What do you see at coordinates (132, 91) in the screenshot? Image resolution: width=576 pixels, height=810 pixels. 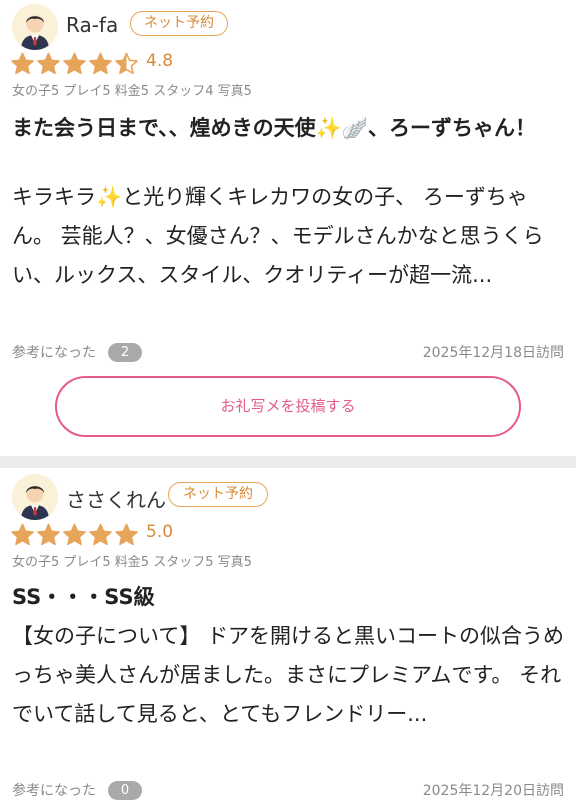 I see `sub-scores: 女の子5 プレイ5 料金5 スタッフ4 写真5` at bounding box center [132, 91].